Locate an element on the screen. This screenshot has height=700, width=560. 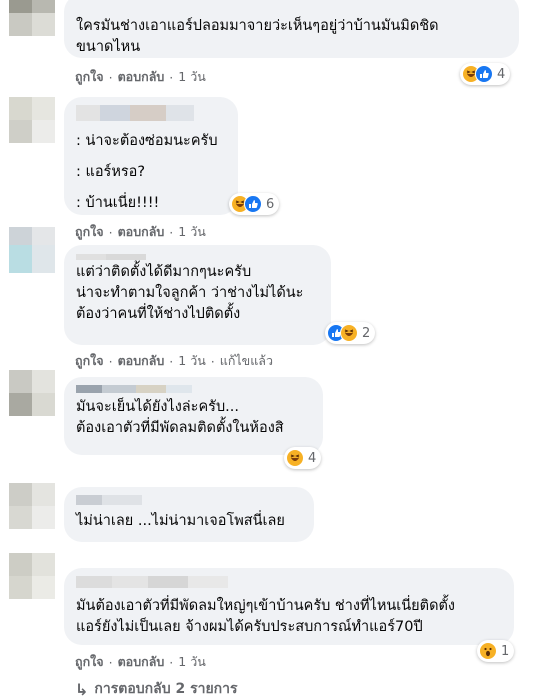
comment-text: ต้องว่าคนที่ให้ช่างไปติดตั้ง is located at coordinates (158, 314).